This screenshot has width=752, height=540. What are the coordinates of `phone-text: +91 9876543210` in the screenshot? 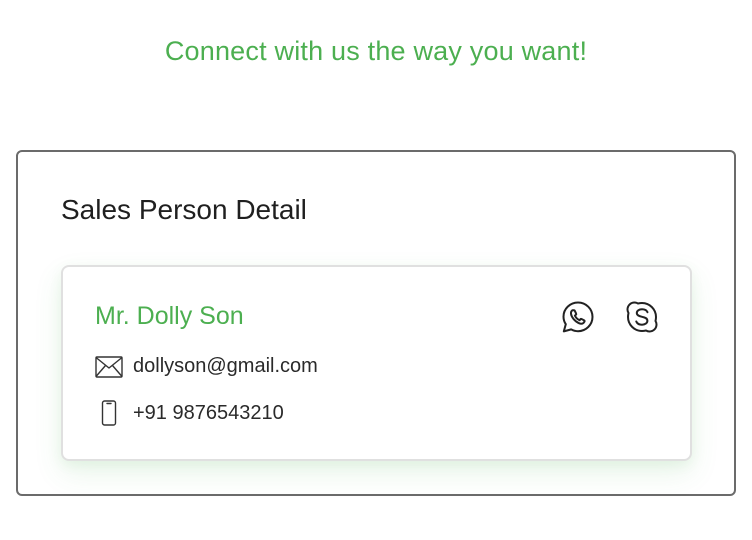 It's located at (208, 413).